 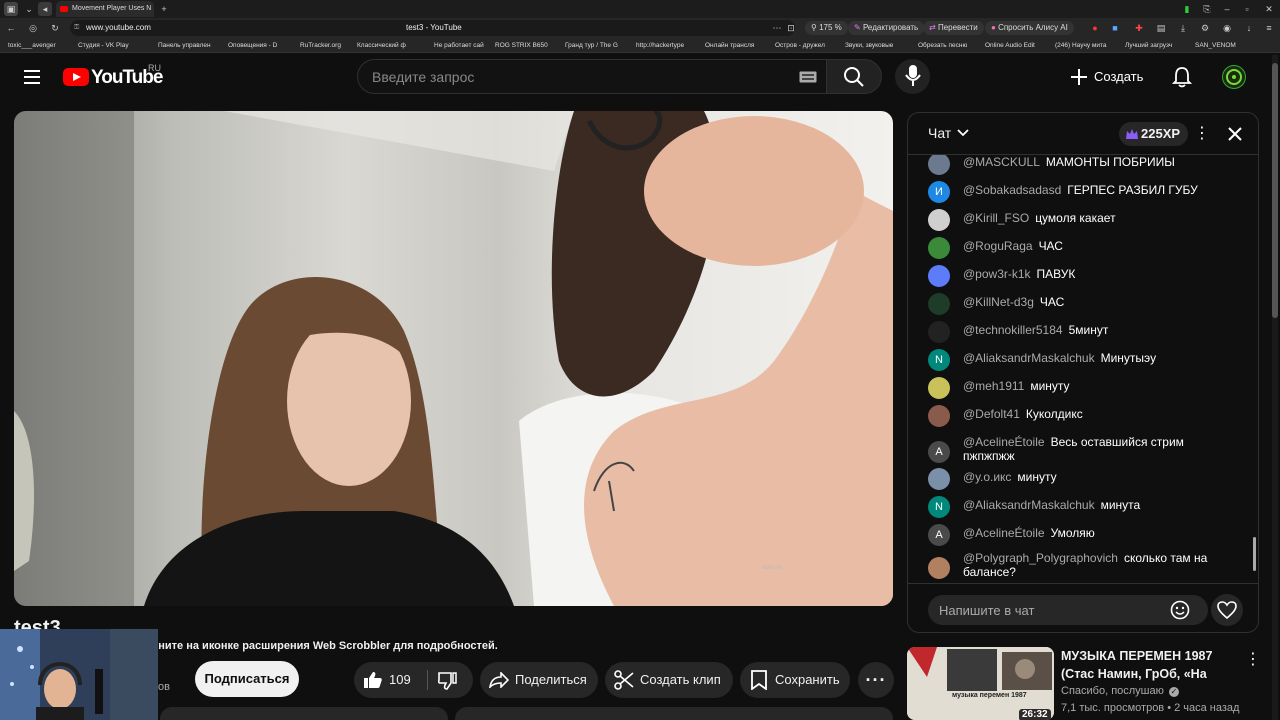 I want to click on more-dots-icon: ⋯, so click(x=777, y=28).